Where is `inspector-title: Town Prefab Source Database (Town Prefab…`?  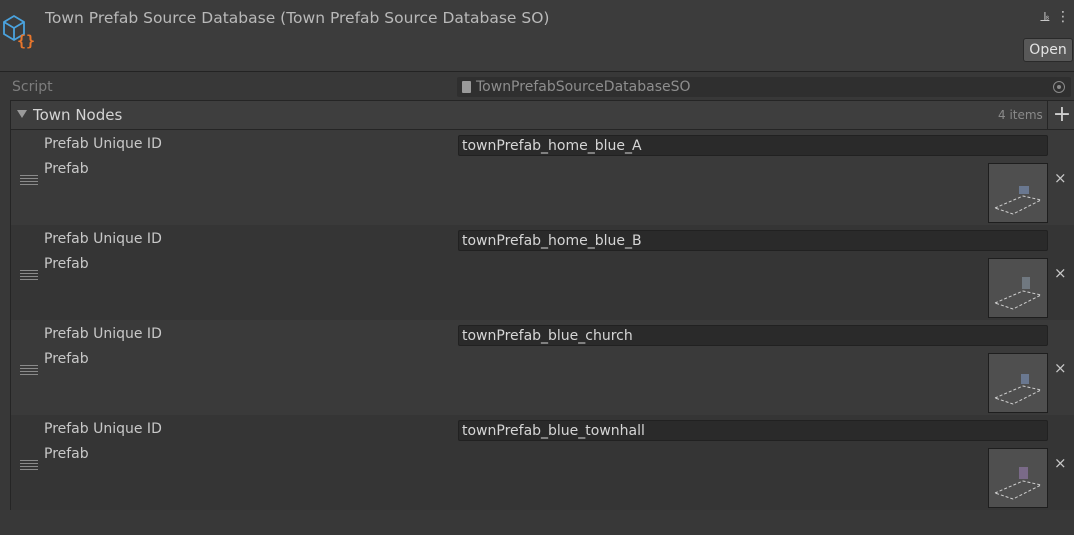 inspector-title: Town Prefab Source Database (Town Prefab… is located at coordinates (297, 18).